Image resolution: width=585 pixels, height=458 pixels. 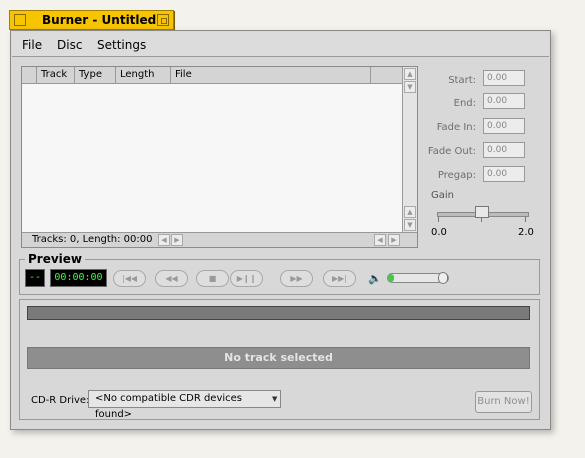 I want to click on start-label: Start:, so click(x=462, y=80).